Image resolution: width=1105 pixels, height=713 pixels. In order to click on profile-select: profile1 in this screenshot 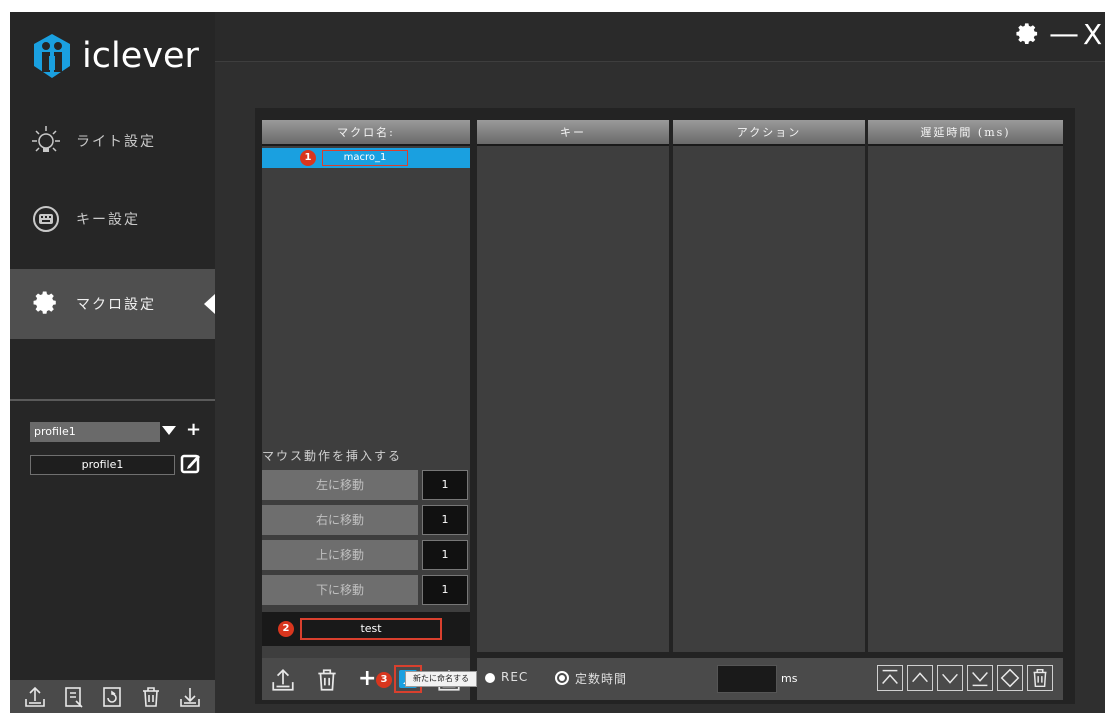, I will do `click(95, 432)`.